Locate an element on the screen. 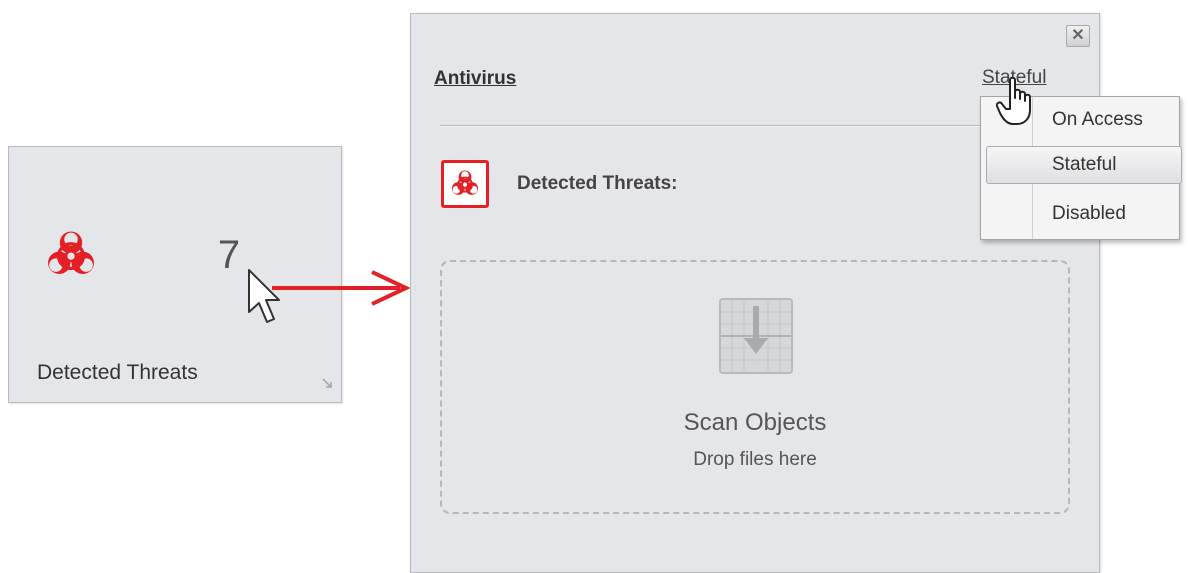 This screenshot has width=1188, height=573. drop-download-icon is located at coordinates (756, 338).